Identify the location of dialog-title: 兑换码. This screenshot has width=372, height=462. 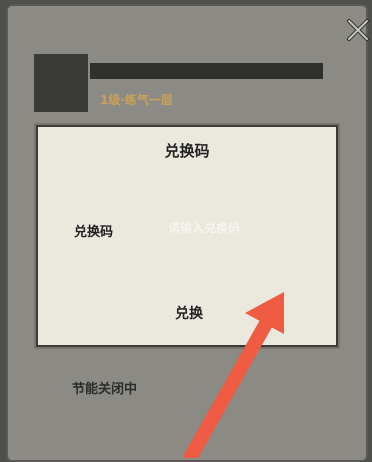
(187, 151).